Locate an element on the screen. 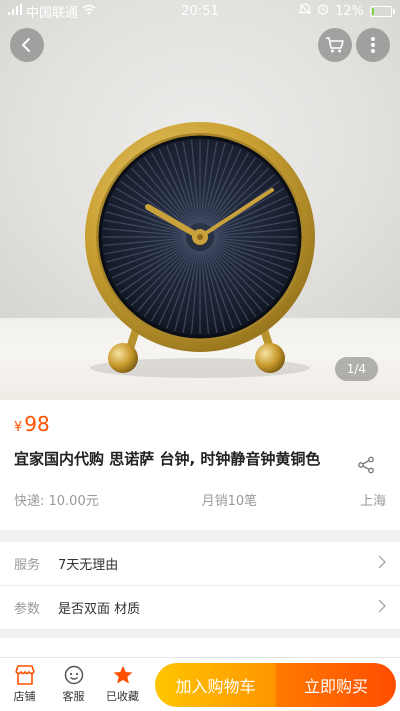 This screenshot has height=711, width=400. favorite-label: 已收藏 is located at coordinates (122, 696).